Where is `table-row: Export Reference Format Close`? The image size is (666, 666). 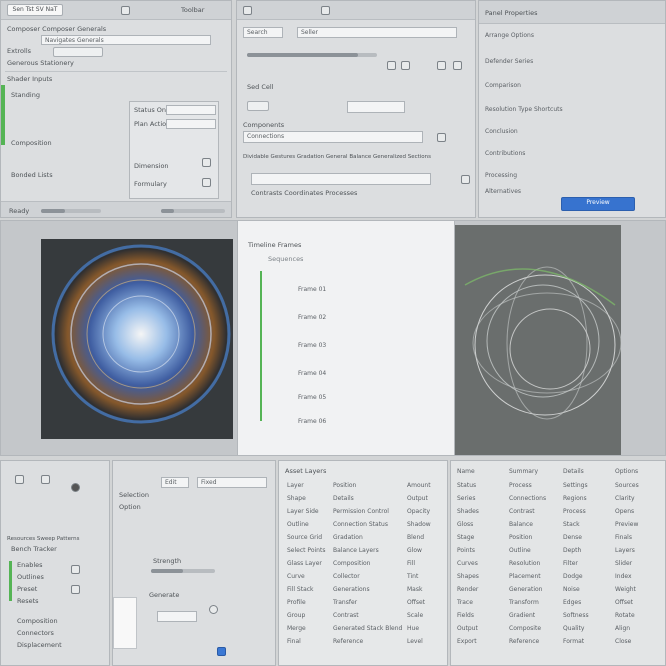
table-row: Export Reference Format Close is located at coordinates (558, 642).